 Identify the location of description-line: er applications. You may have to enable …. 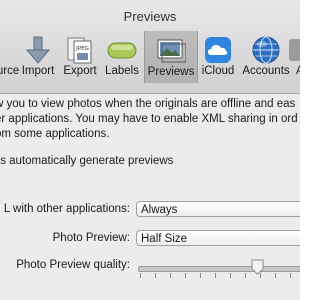
(149, 119).